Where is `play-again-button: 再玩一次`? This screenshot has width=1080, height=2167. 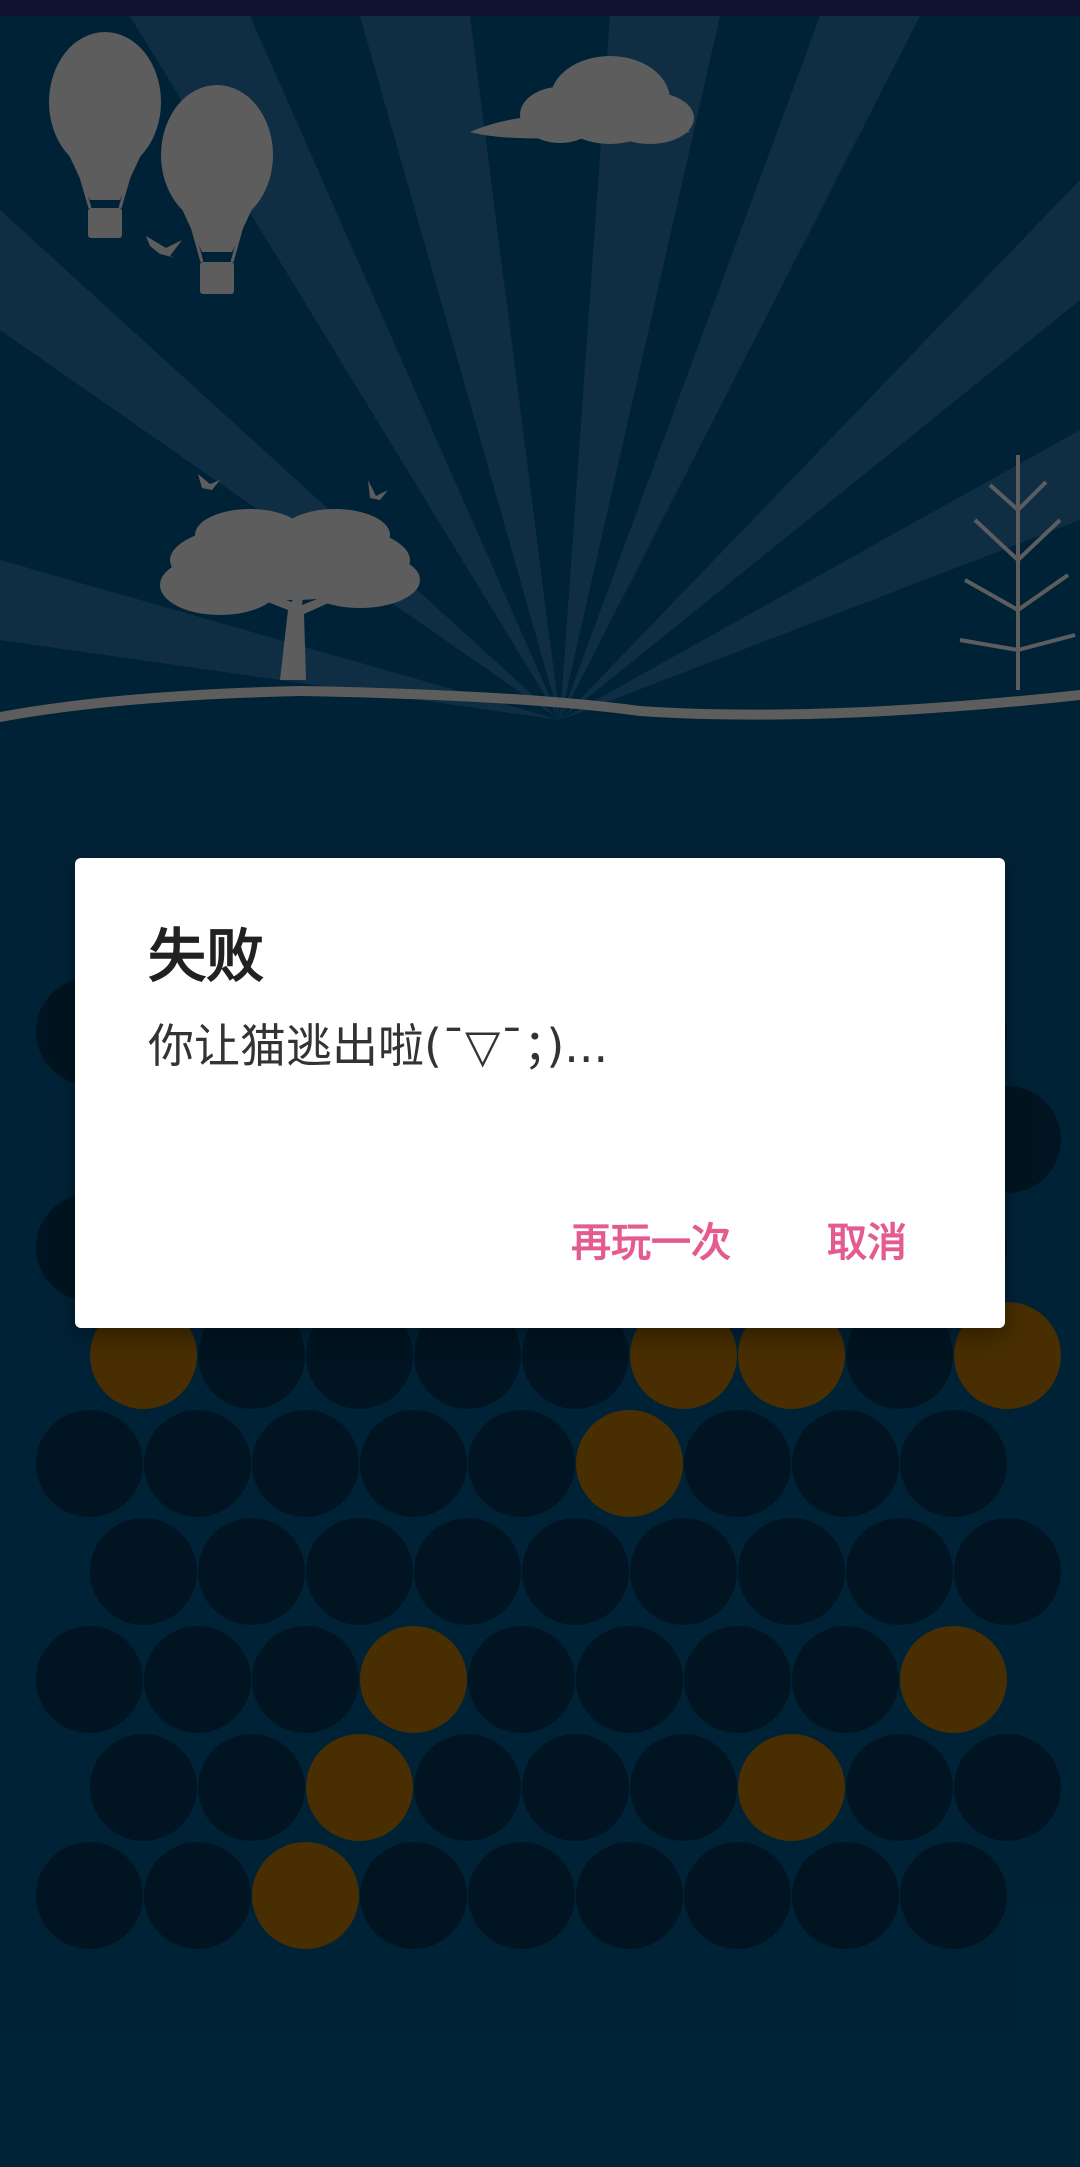
play-again-button: 再玩一次 is located at coordinates (651, 1243).